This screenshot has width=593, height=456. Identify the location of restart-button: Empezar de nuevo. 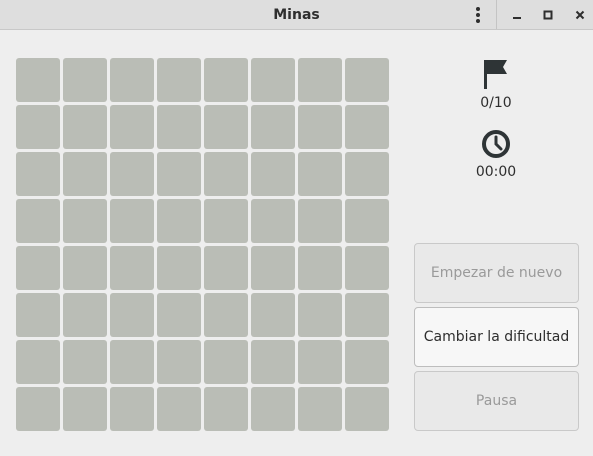
(496, 273).